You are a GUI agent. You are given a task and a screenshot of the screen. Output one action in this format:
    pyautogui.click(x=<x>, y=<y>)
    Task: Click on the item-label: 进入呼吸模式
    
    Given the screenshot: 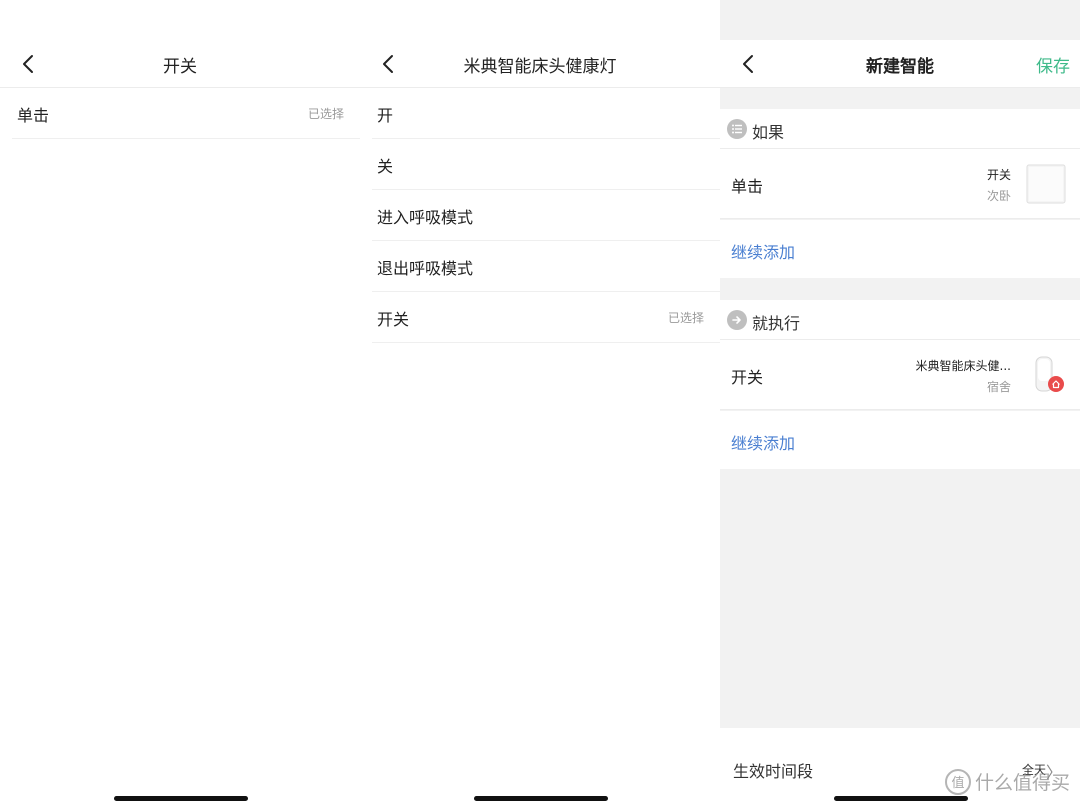 What is the action you would take?
    pyautogui.click(x=425, y=217)
    